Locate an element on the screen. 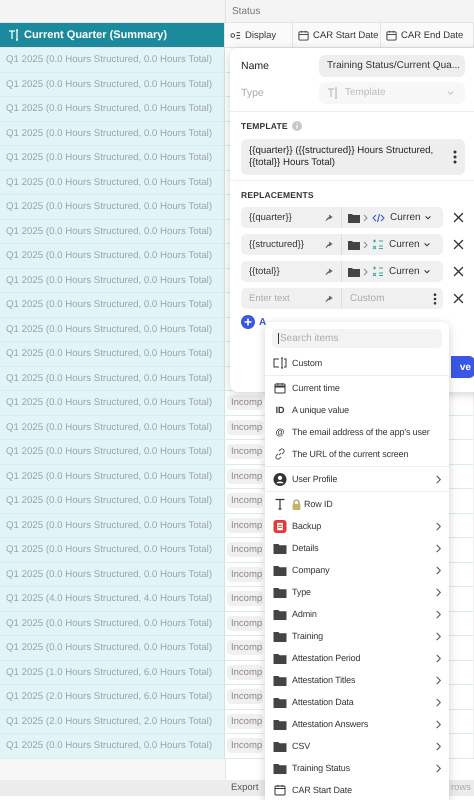 The height and width of the screenshot is (800, 474). user-icon is located at coordinates (280, 479).